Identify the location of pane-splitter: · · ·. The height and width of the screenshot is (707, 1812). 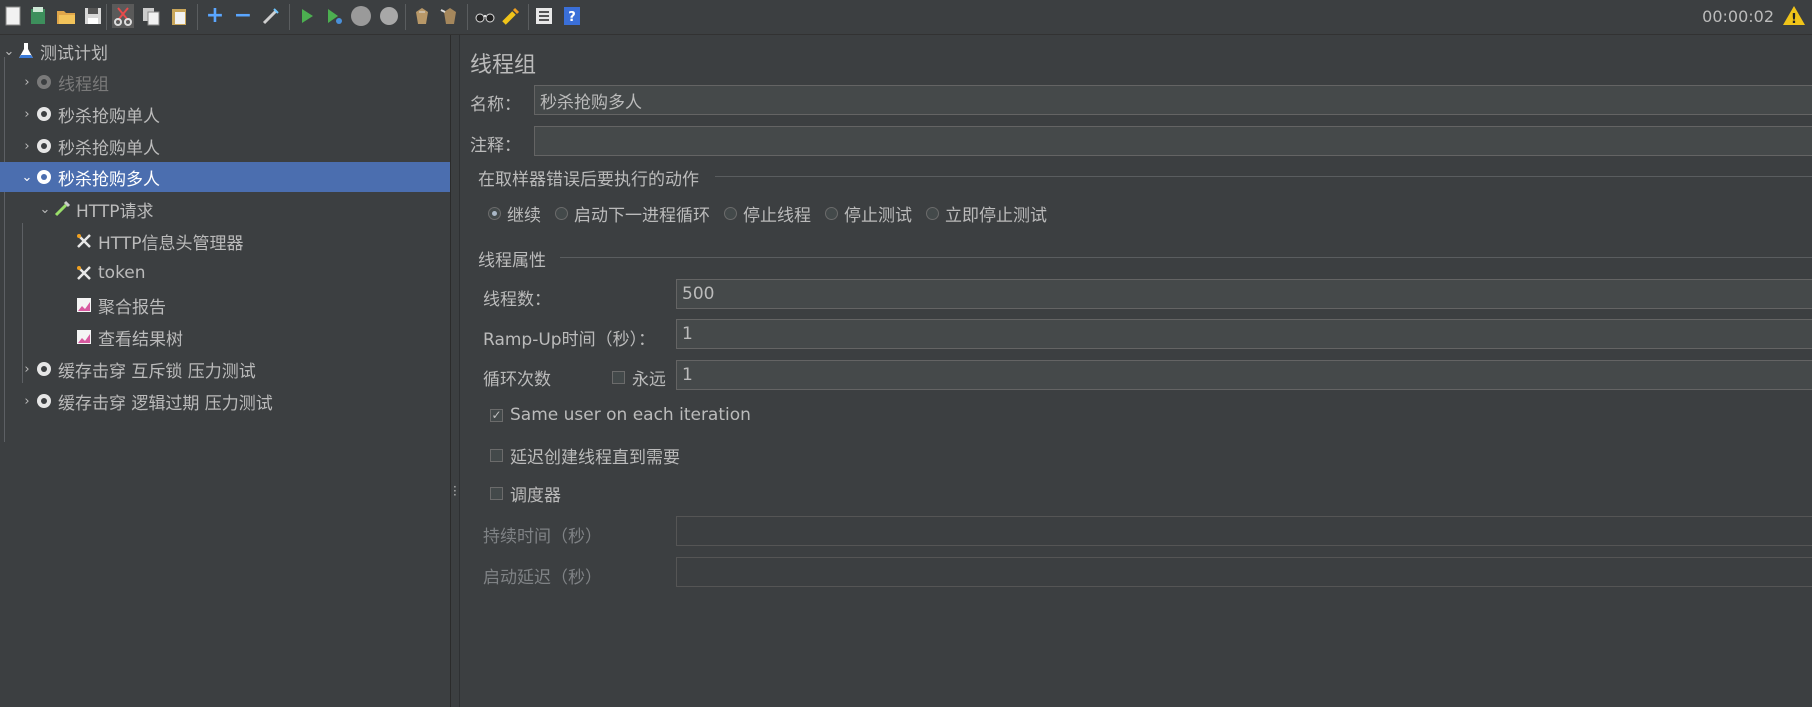
(455, 371).